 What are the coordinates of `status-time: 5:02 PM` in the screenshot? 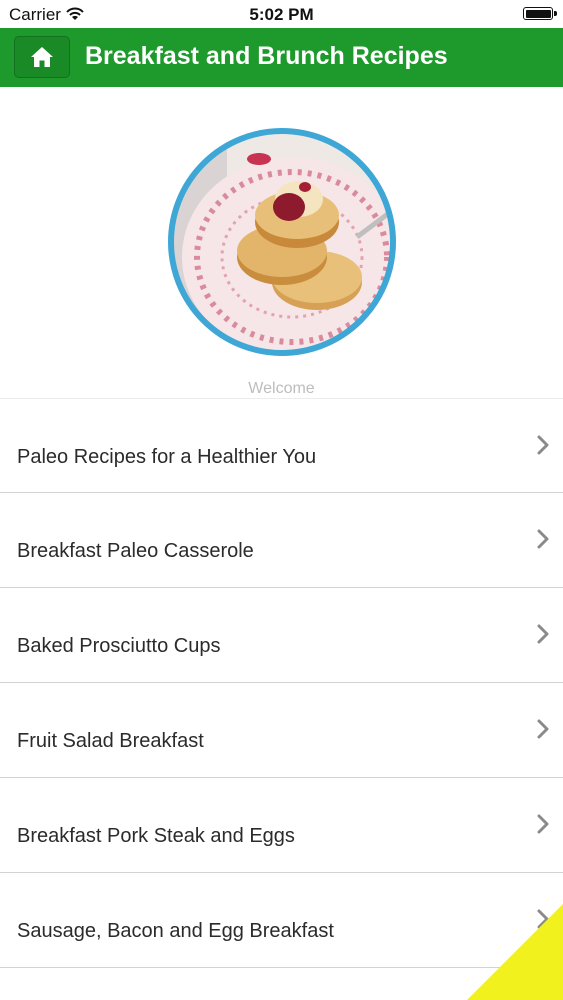 It's located at (281, 14).